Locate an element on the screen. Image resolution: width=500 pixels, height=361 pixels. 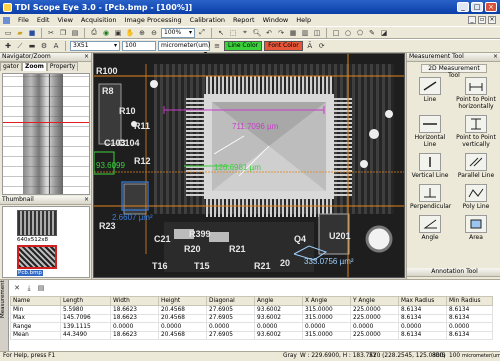
ellipse-icon: ○ is located at coordinates (348, 33).